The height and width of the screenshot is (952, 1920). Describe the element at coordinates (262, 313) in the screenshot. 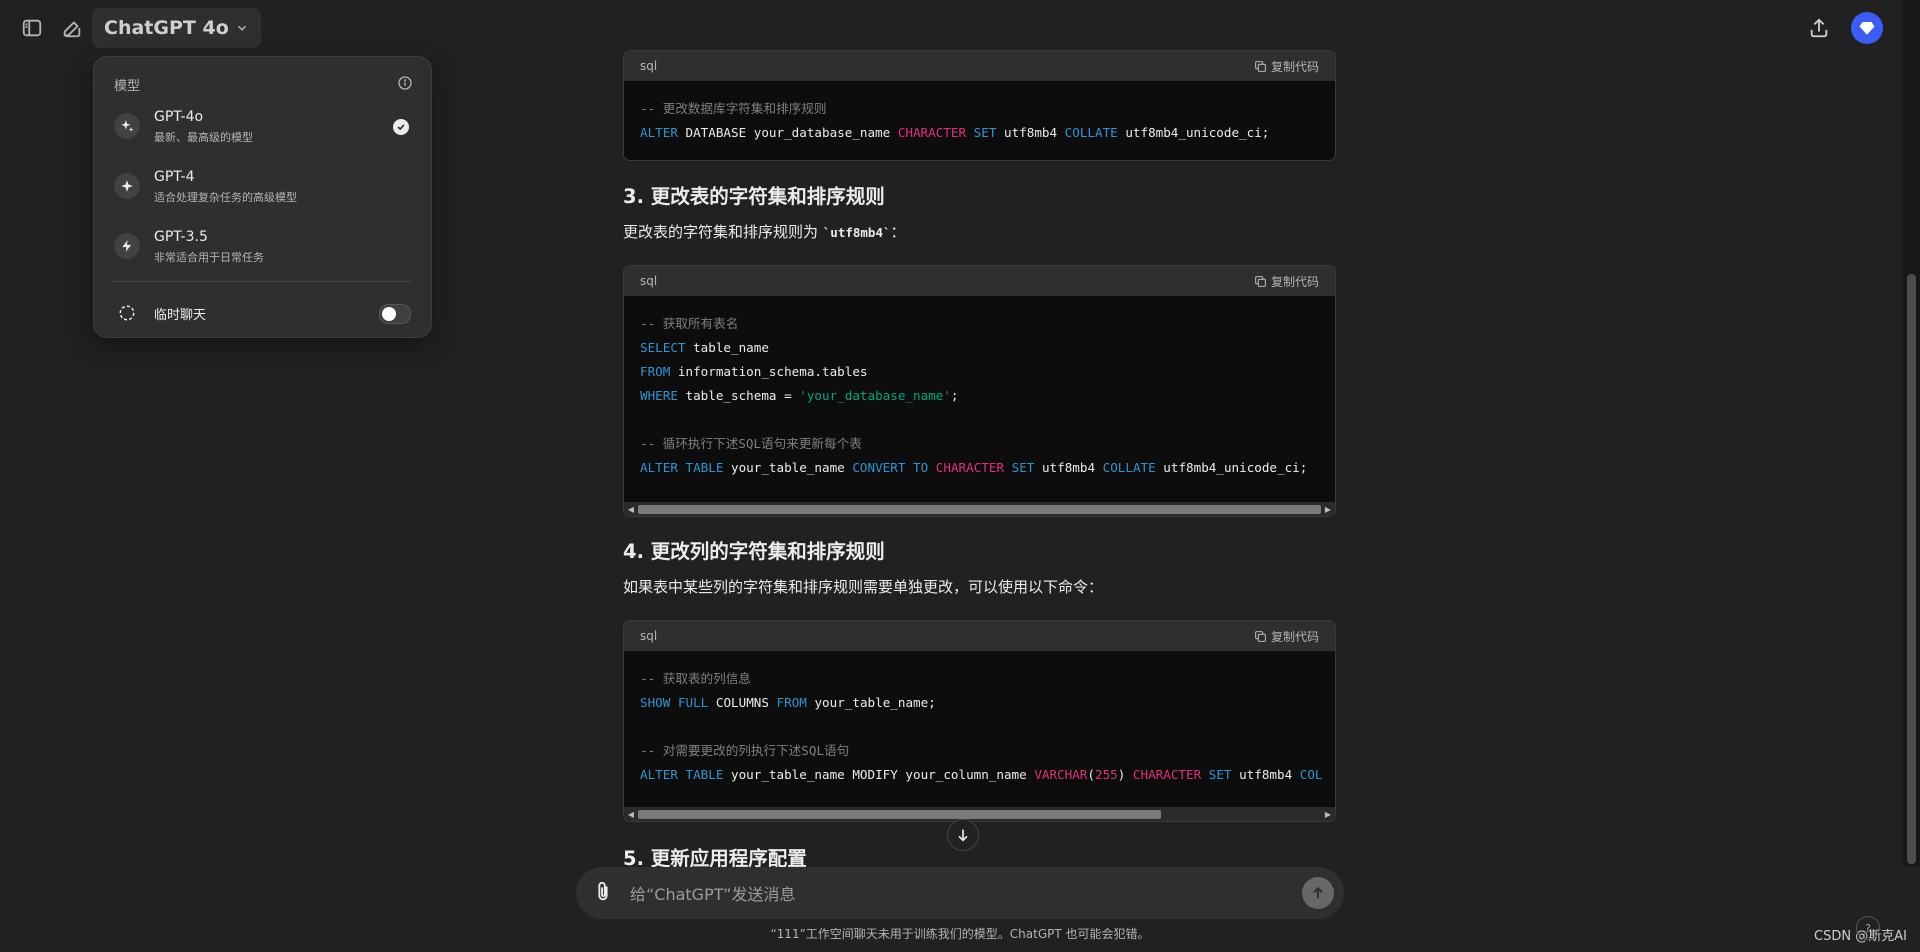

I see `temporary-chat-row: 临时聊天` at that location.